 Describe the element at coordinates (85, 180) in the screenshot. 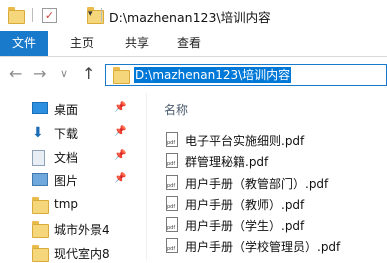

I see `nav-item-pictures: 图片 📌` at that location.